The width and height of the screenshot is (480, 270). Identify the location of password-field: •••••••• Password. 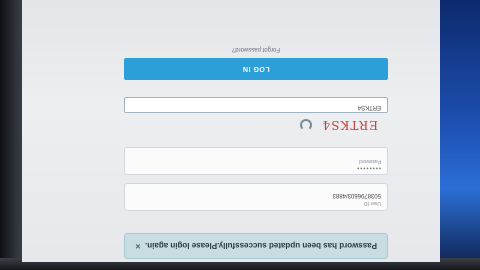
(256, 161).